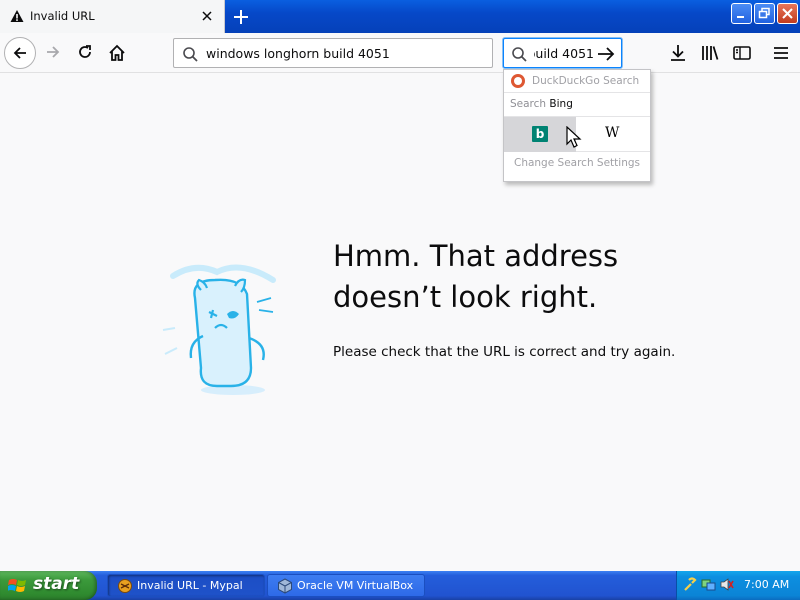 This screenshot has width=800, height=600. I want to click on arrow-left-icon, so click(19, 53).